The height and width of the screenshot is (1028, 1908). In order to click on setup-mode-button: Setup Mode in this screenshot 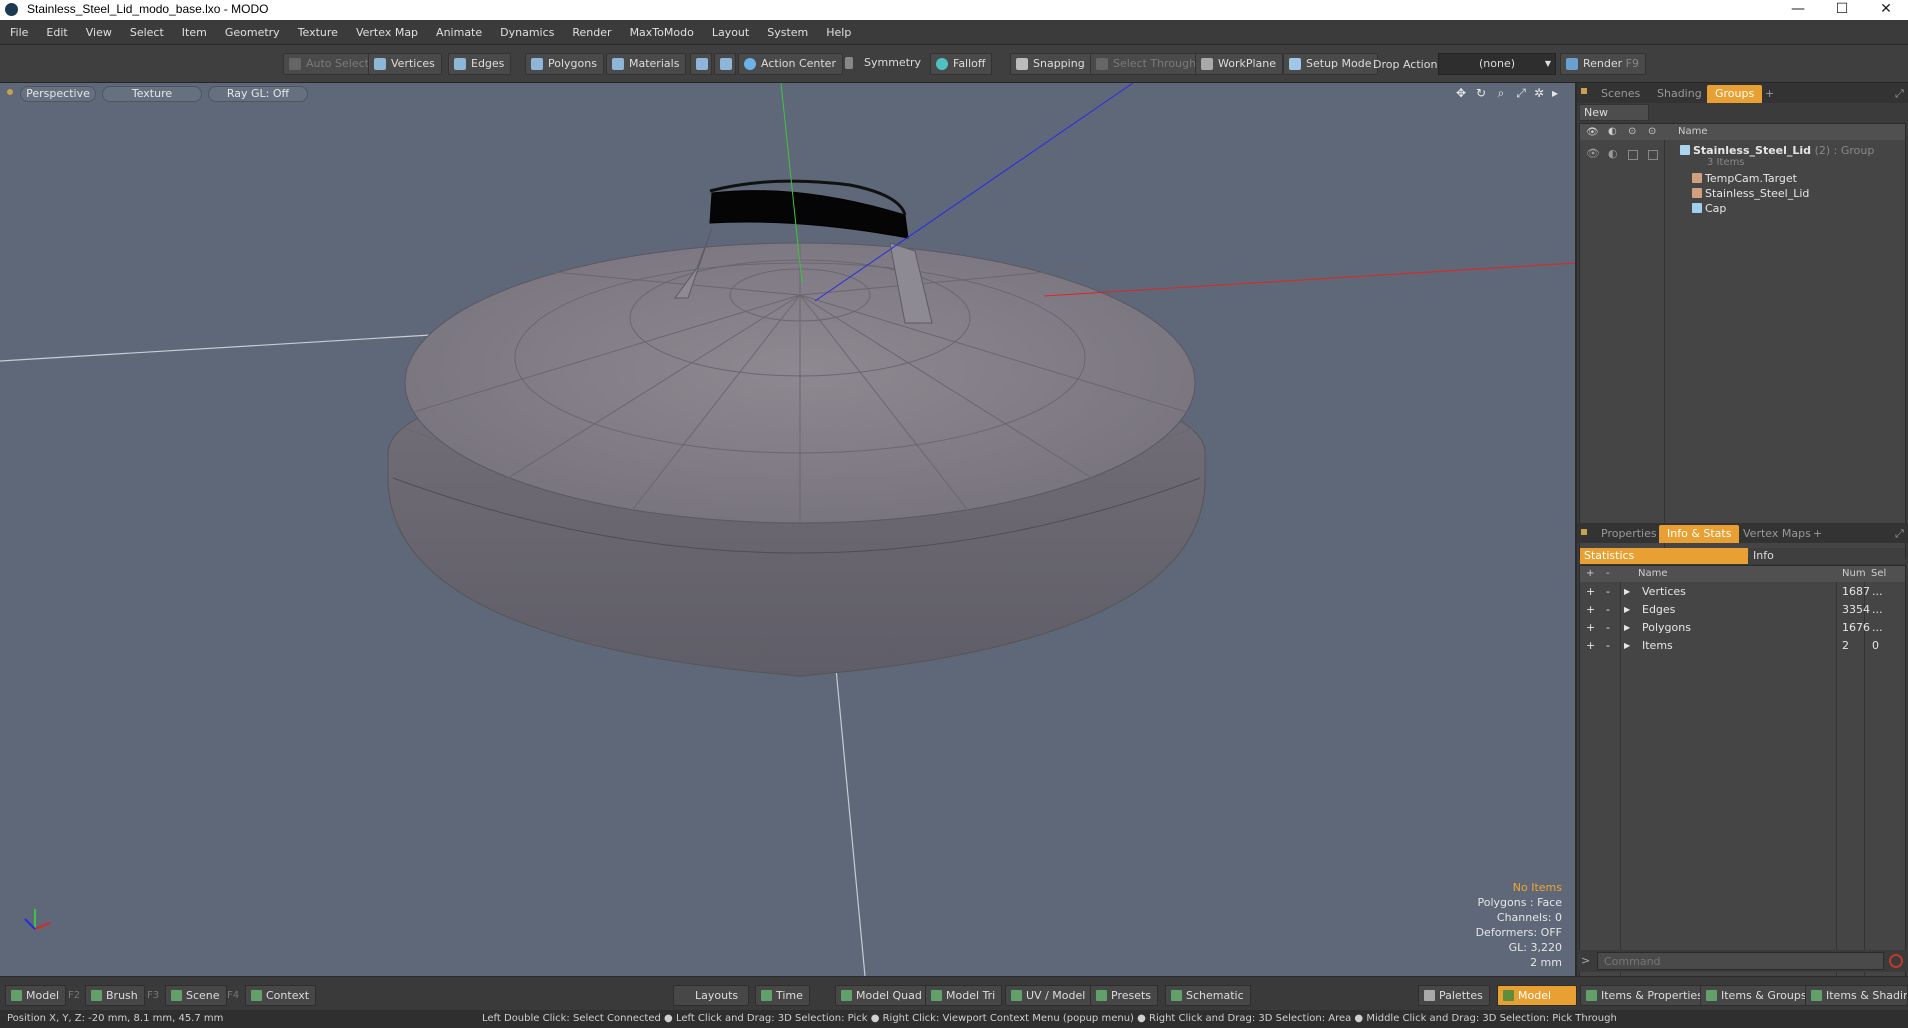, I will do `click(1331, 64)`.